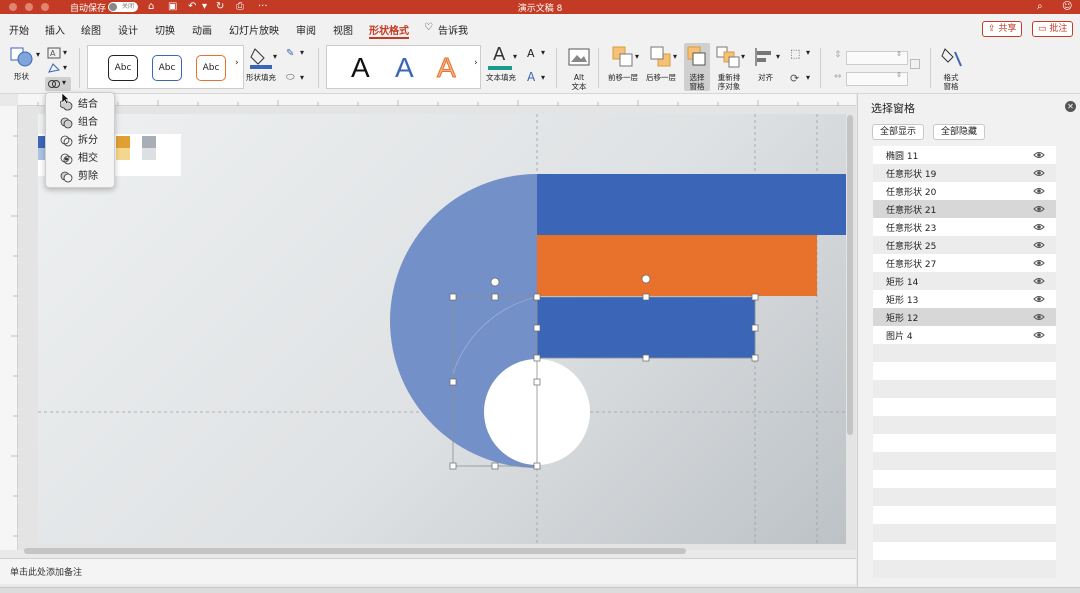 Image resolution: width=1080 pixels, height=593 pixels. Describe the element at coordinates (58, 84) in the screenshot. I see `merge-shapes-button: ▾` at that location.